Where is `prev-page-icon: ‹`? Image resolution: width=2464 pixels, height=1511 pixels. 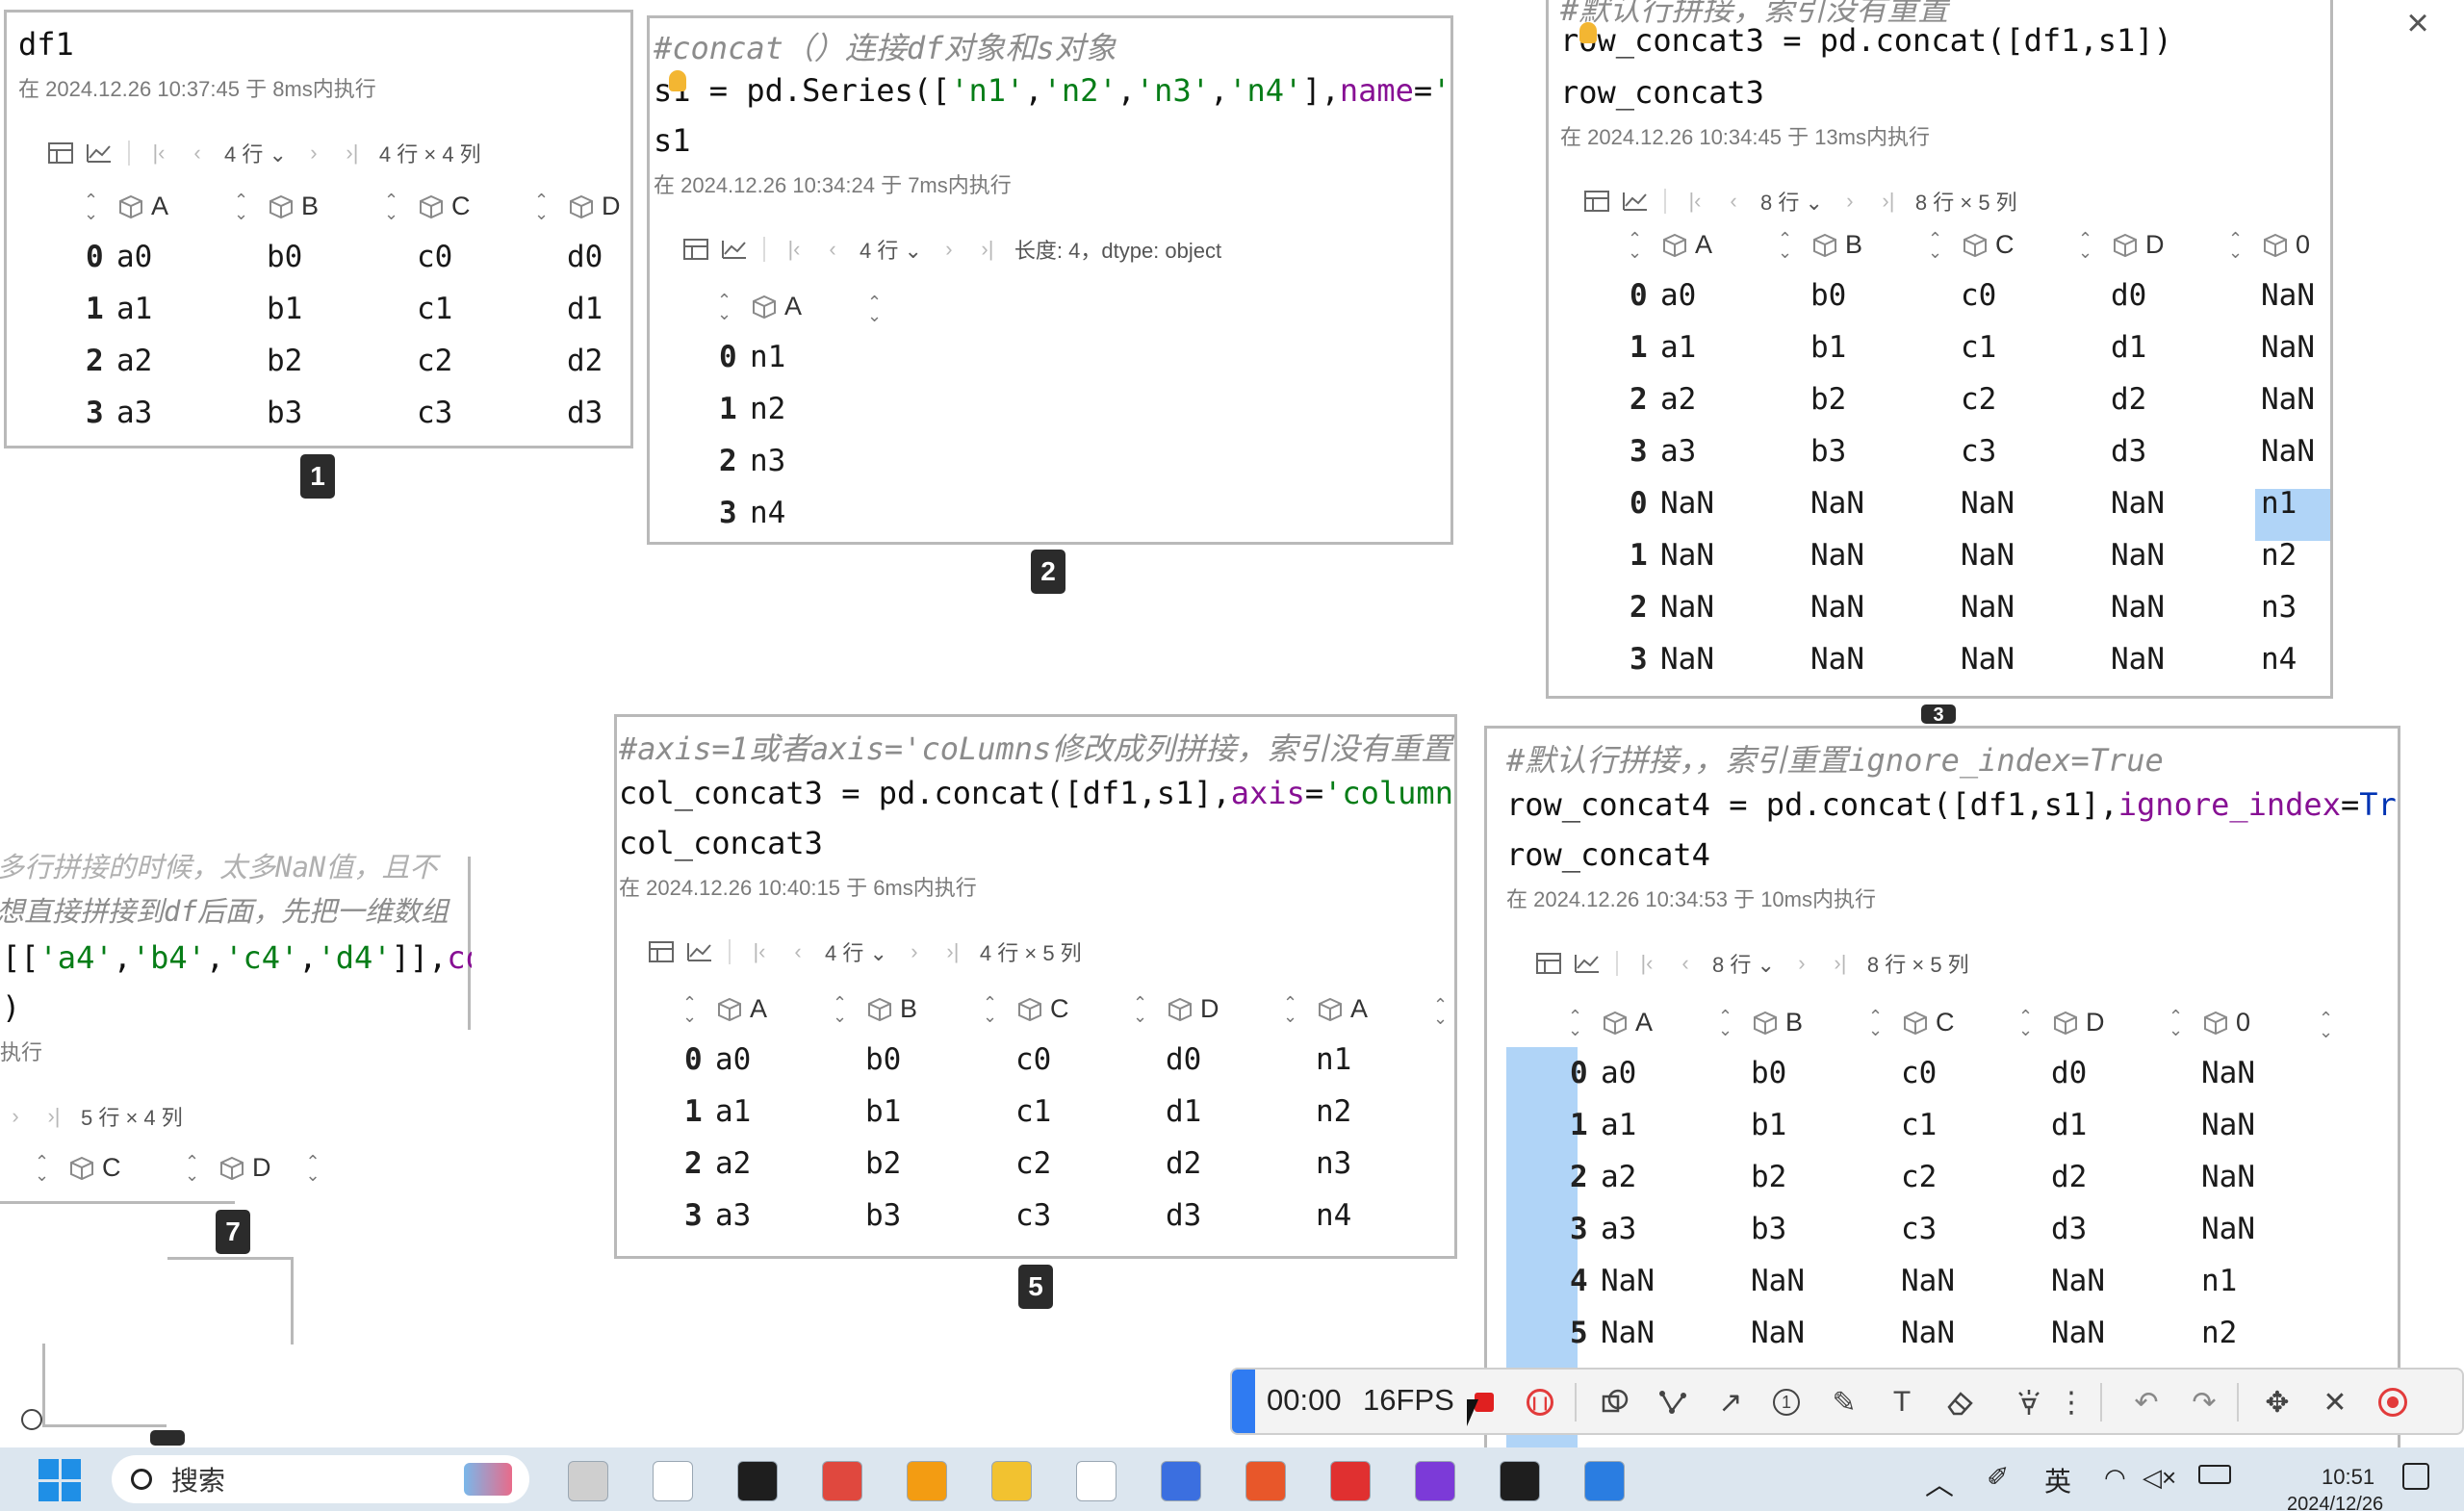
prev-page-icon: ‹ is located at coordinates (798, 952).